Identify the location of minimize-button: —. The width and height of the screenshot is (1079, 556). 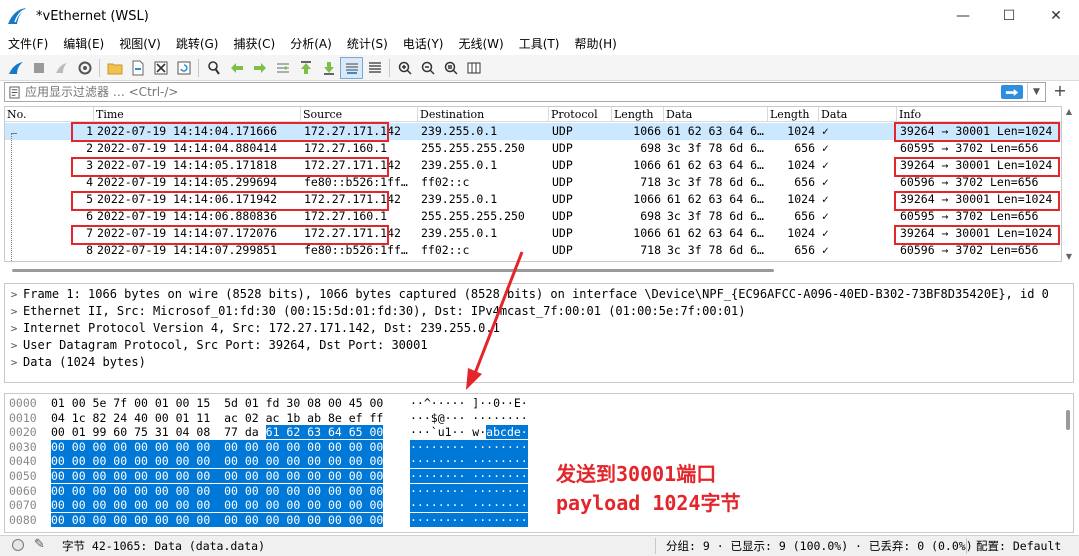
(963, 16).